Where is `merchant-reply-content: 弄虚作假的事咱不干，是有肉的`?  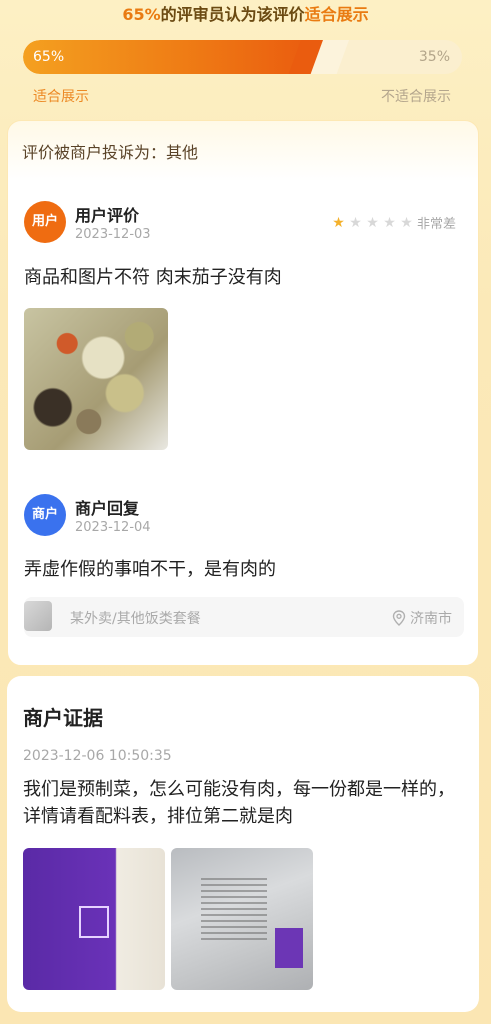 merchant-reply-content: 弄虚作假的事咱不干，是有肉的 is located at coordinates (150, 569).